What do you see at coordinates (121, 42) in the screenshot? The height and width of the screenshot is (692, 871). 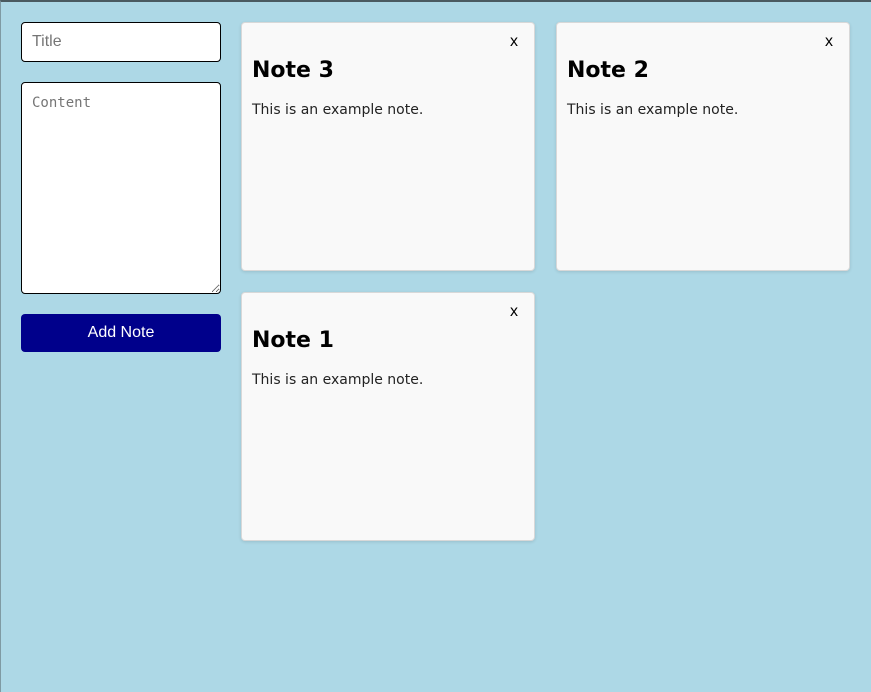 I see `title-input` at bounding box center [121, 42].